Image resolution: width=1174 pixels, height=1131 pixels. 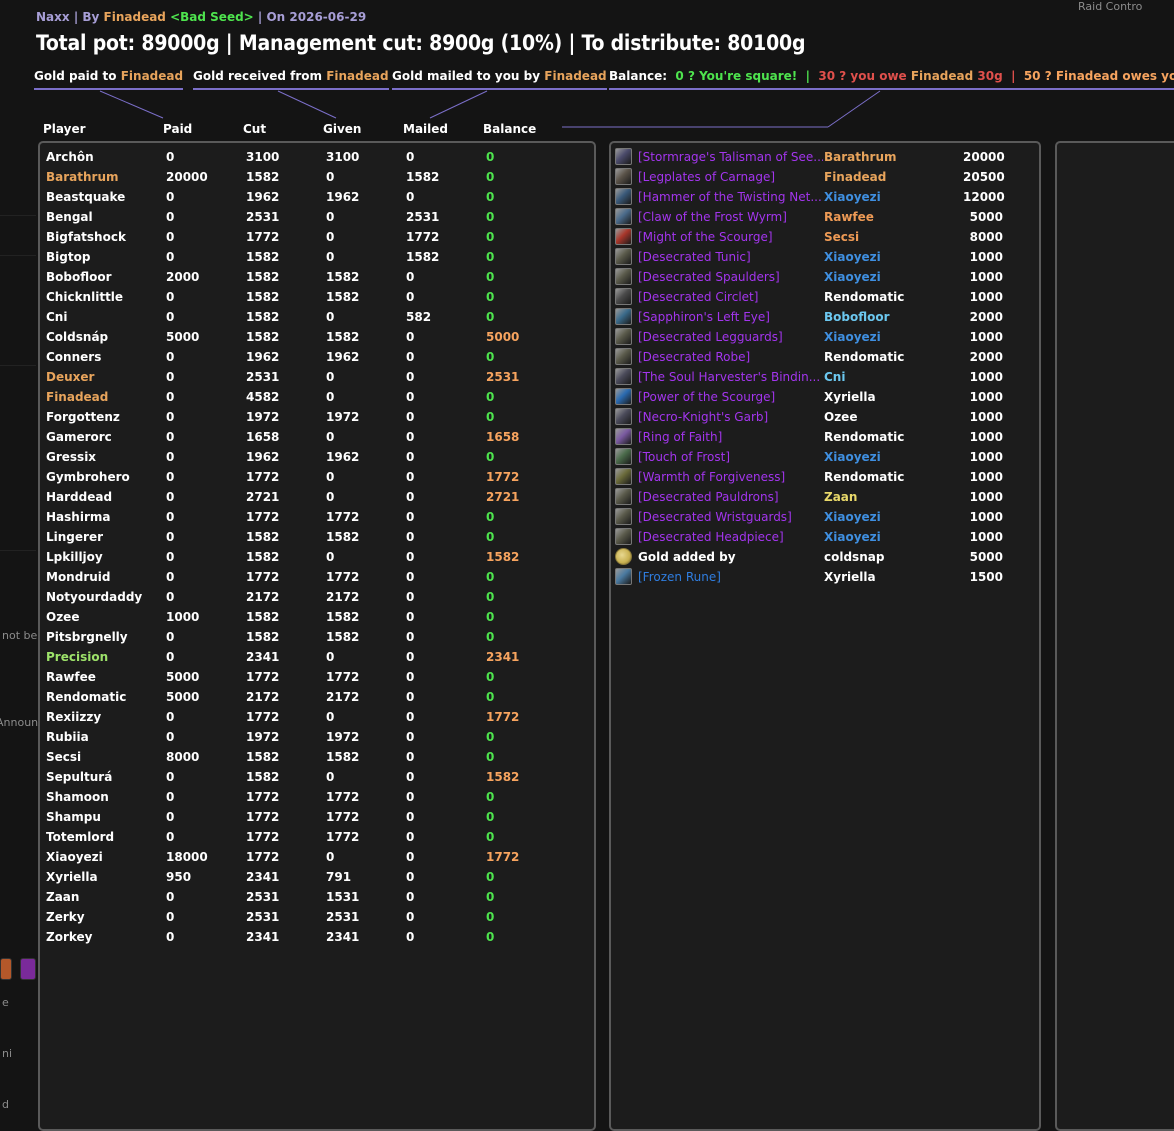 I want to click on item-link: [Necro-Knight's Garb], so click(x=730, y=417).